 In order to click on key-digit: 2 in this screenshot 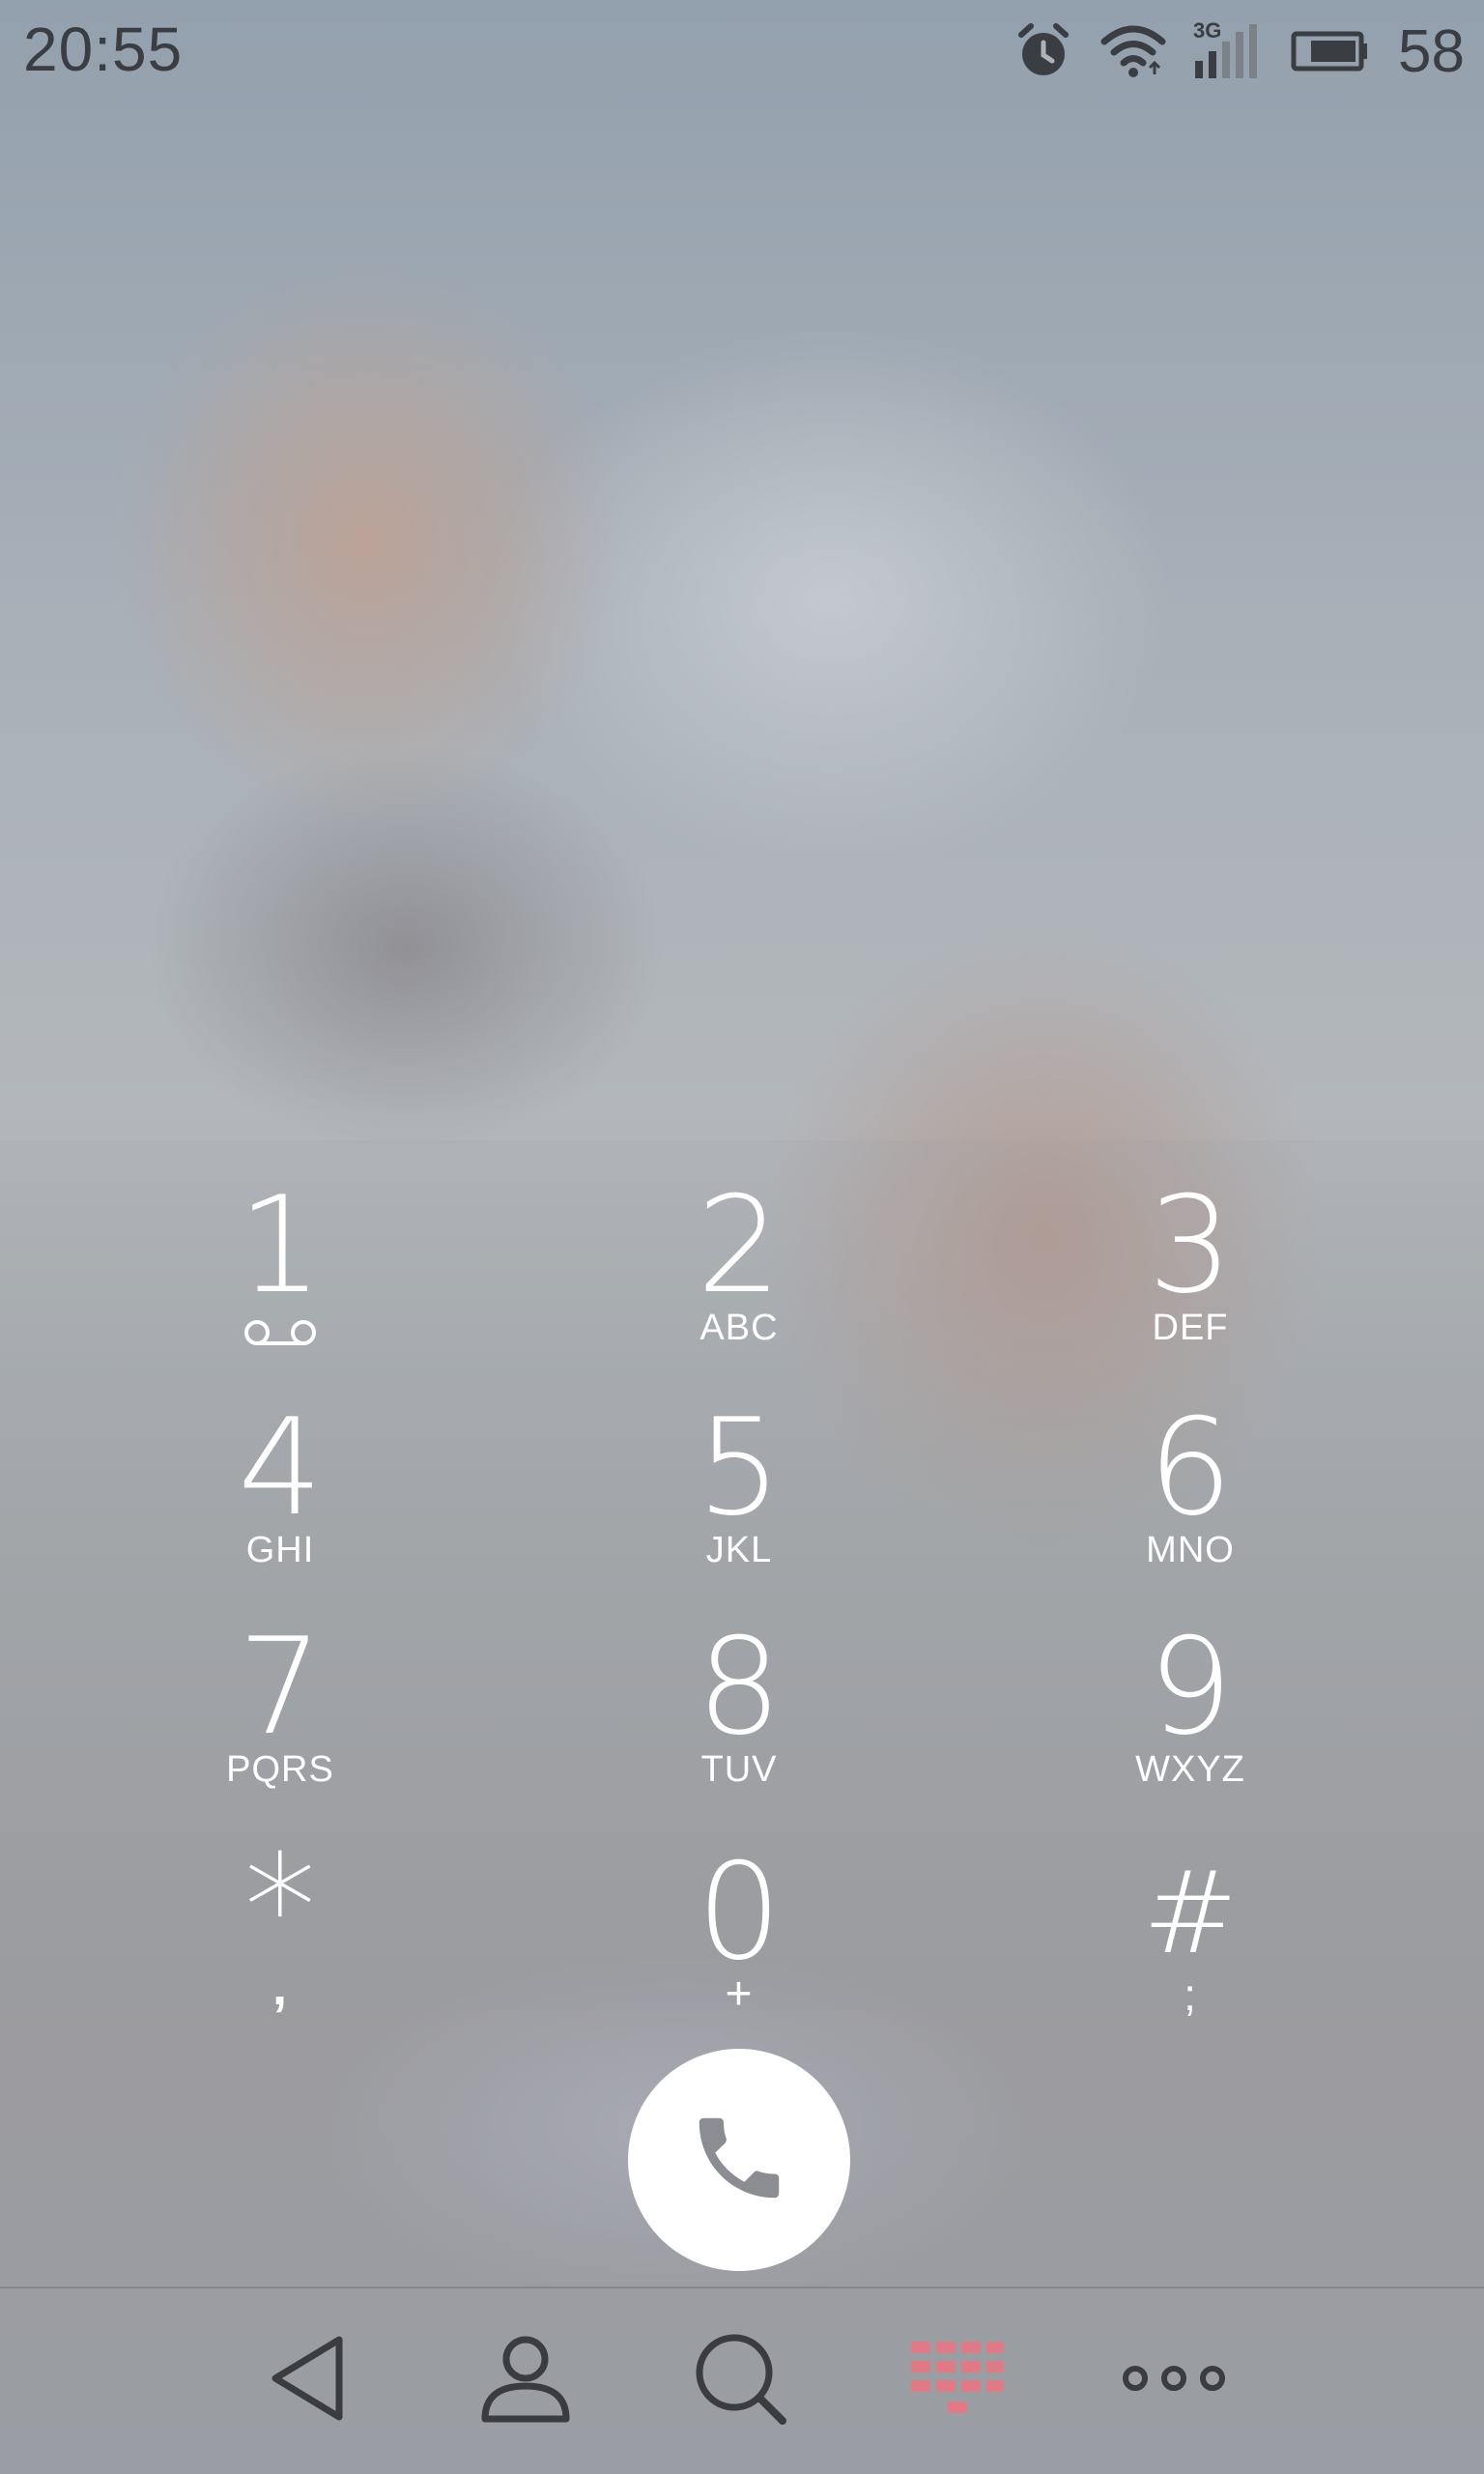, I will do `click(740, 1245)`.